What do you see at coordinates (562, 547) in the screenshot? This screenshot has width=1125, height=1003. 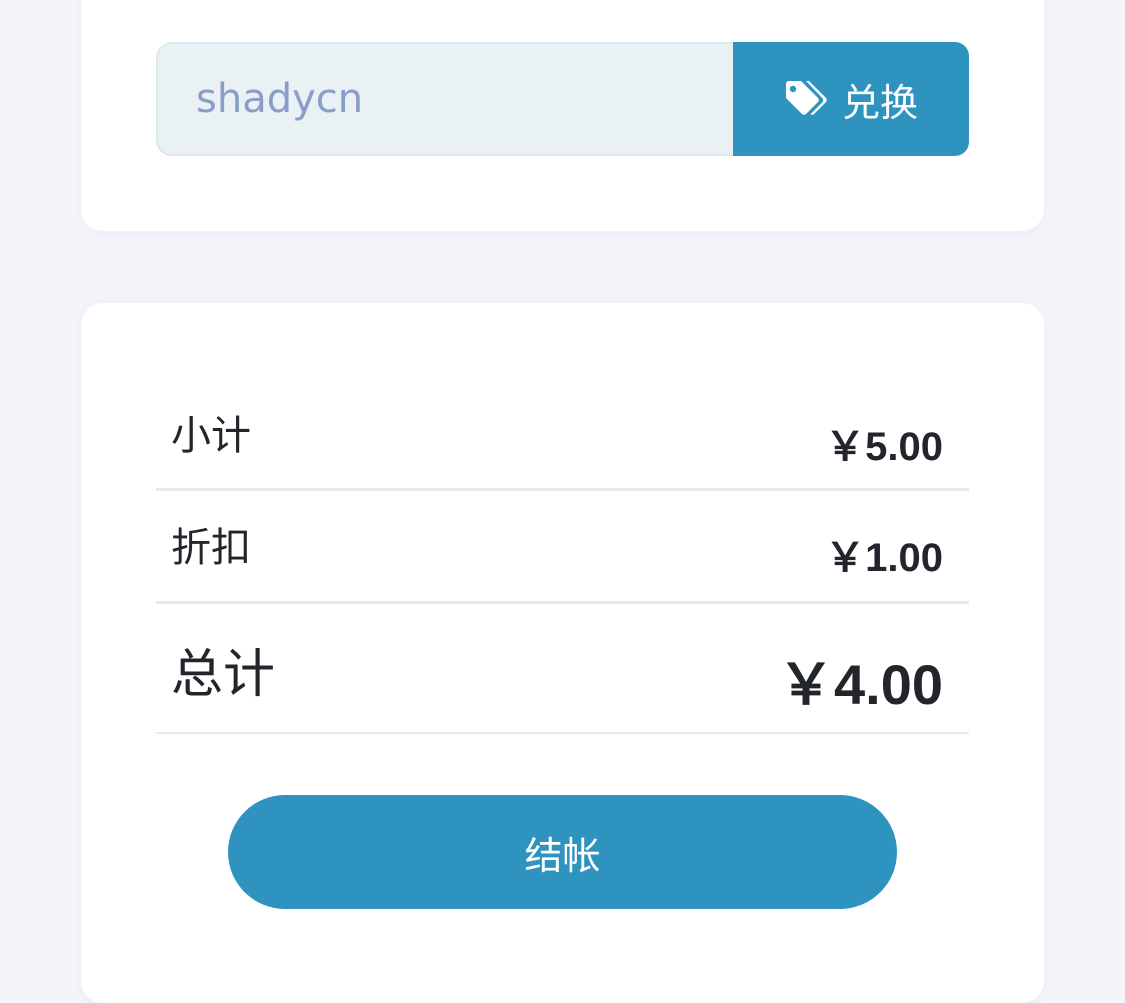 I see `discount-row: 折扣 ￥1.00` at bounding box center [562, 547].